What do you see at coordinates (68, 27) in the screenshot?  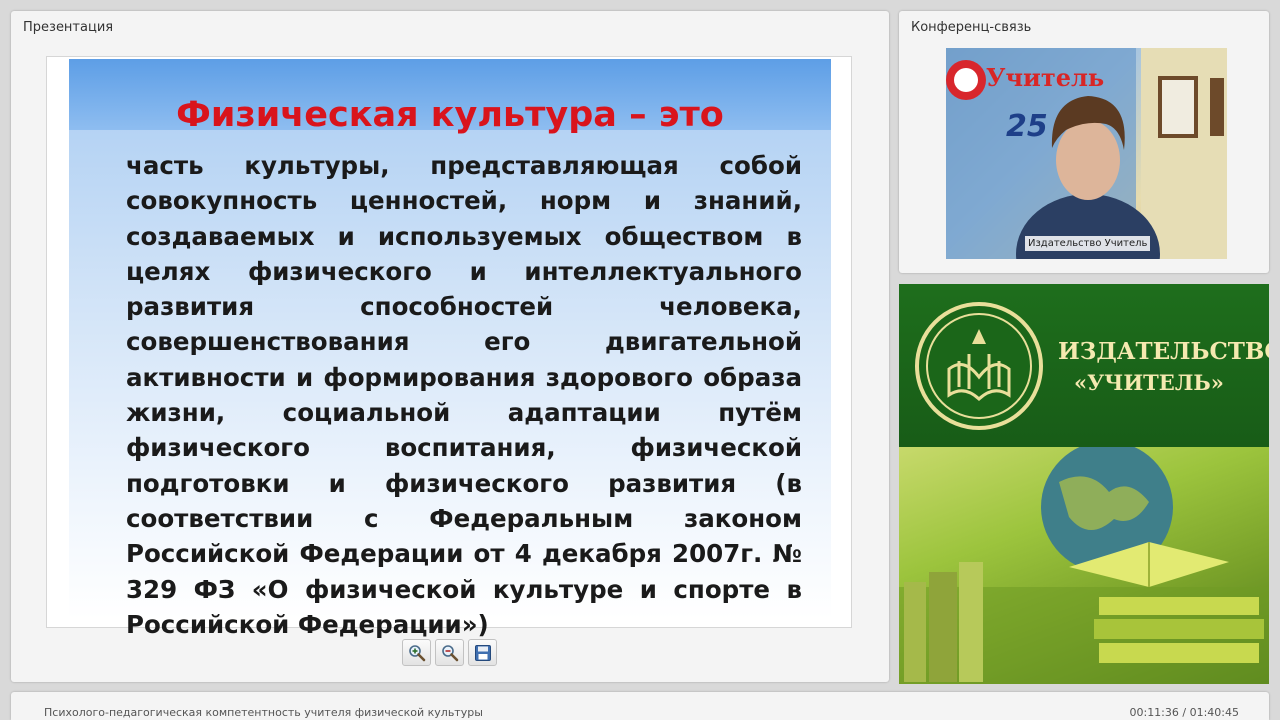 I see `presentation-panel-title: Презентация` at bounding box center [68, 27].